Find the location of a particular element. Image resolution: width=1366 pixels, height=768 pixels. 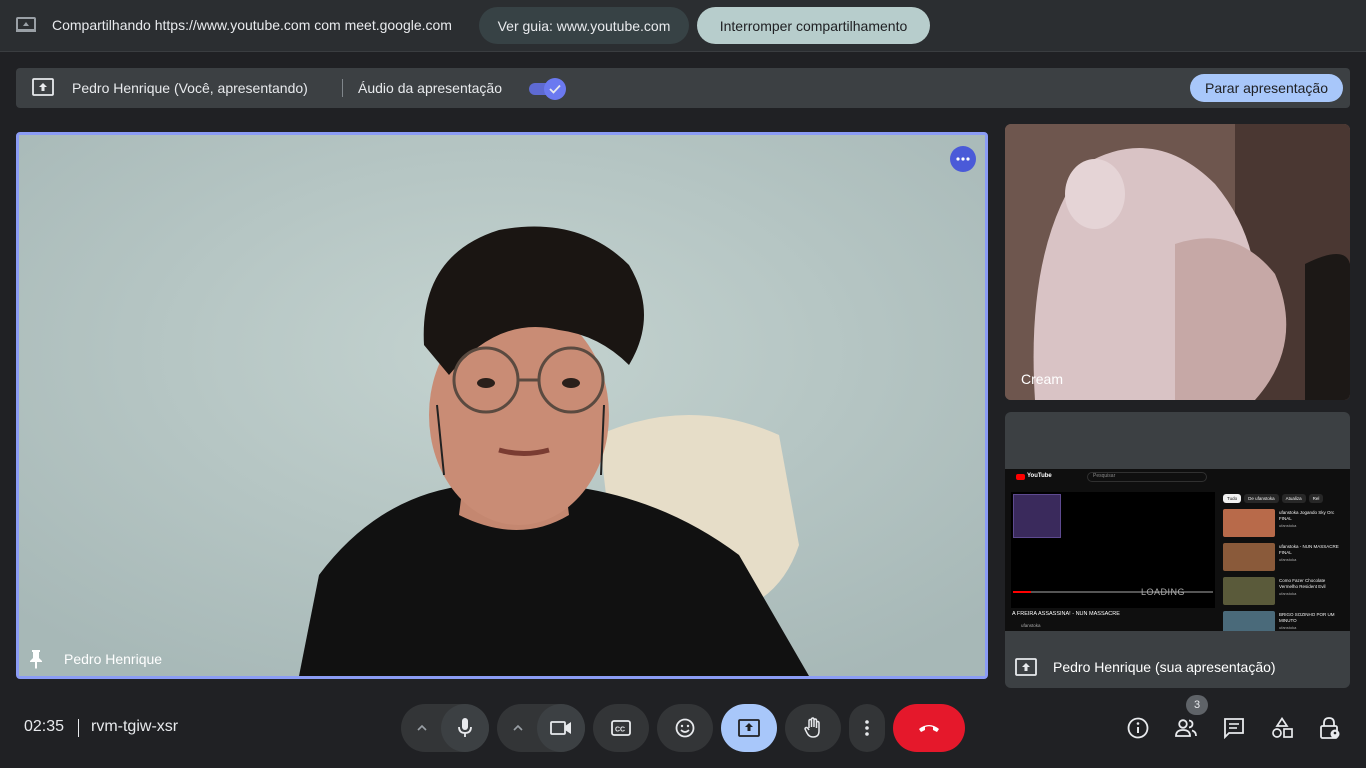

youtube-chip: Rel is located at coordinates (1316, 498).